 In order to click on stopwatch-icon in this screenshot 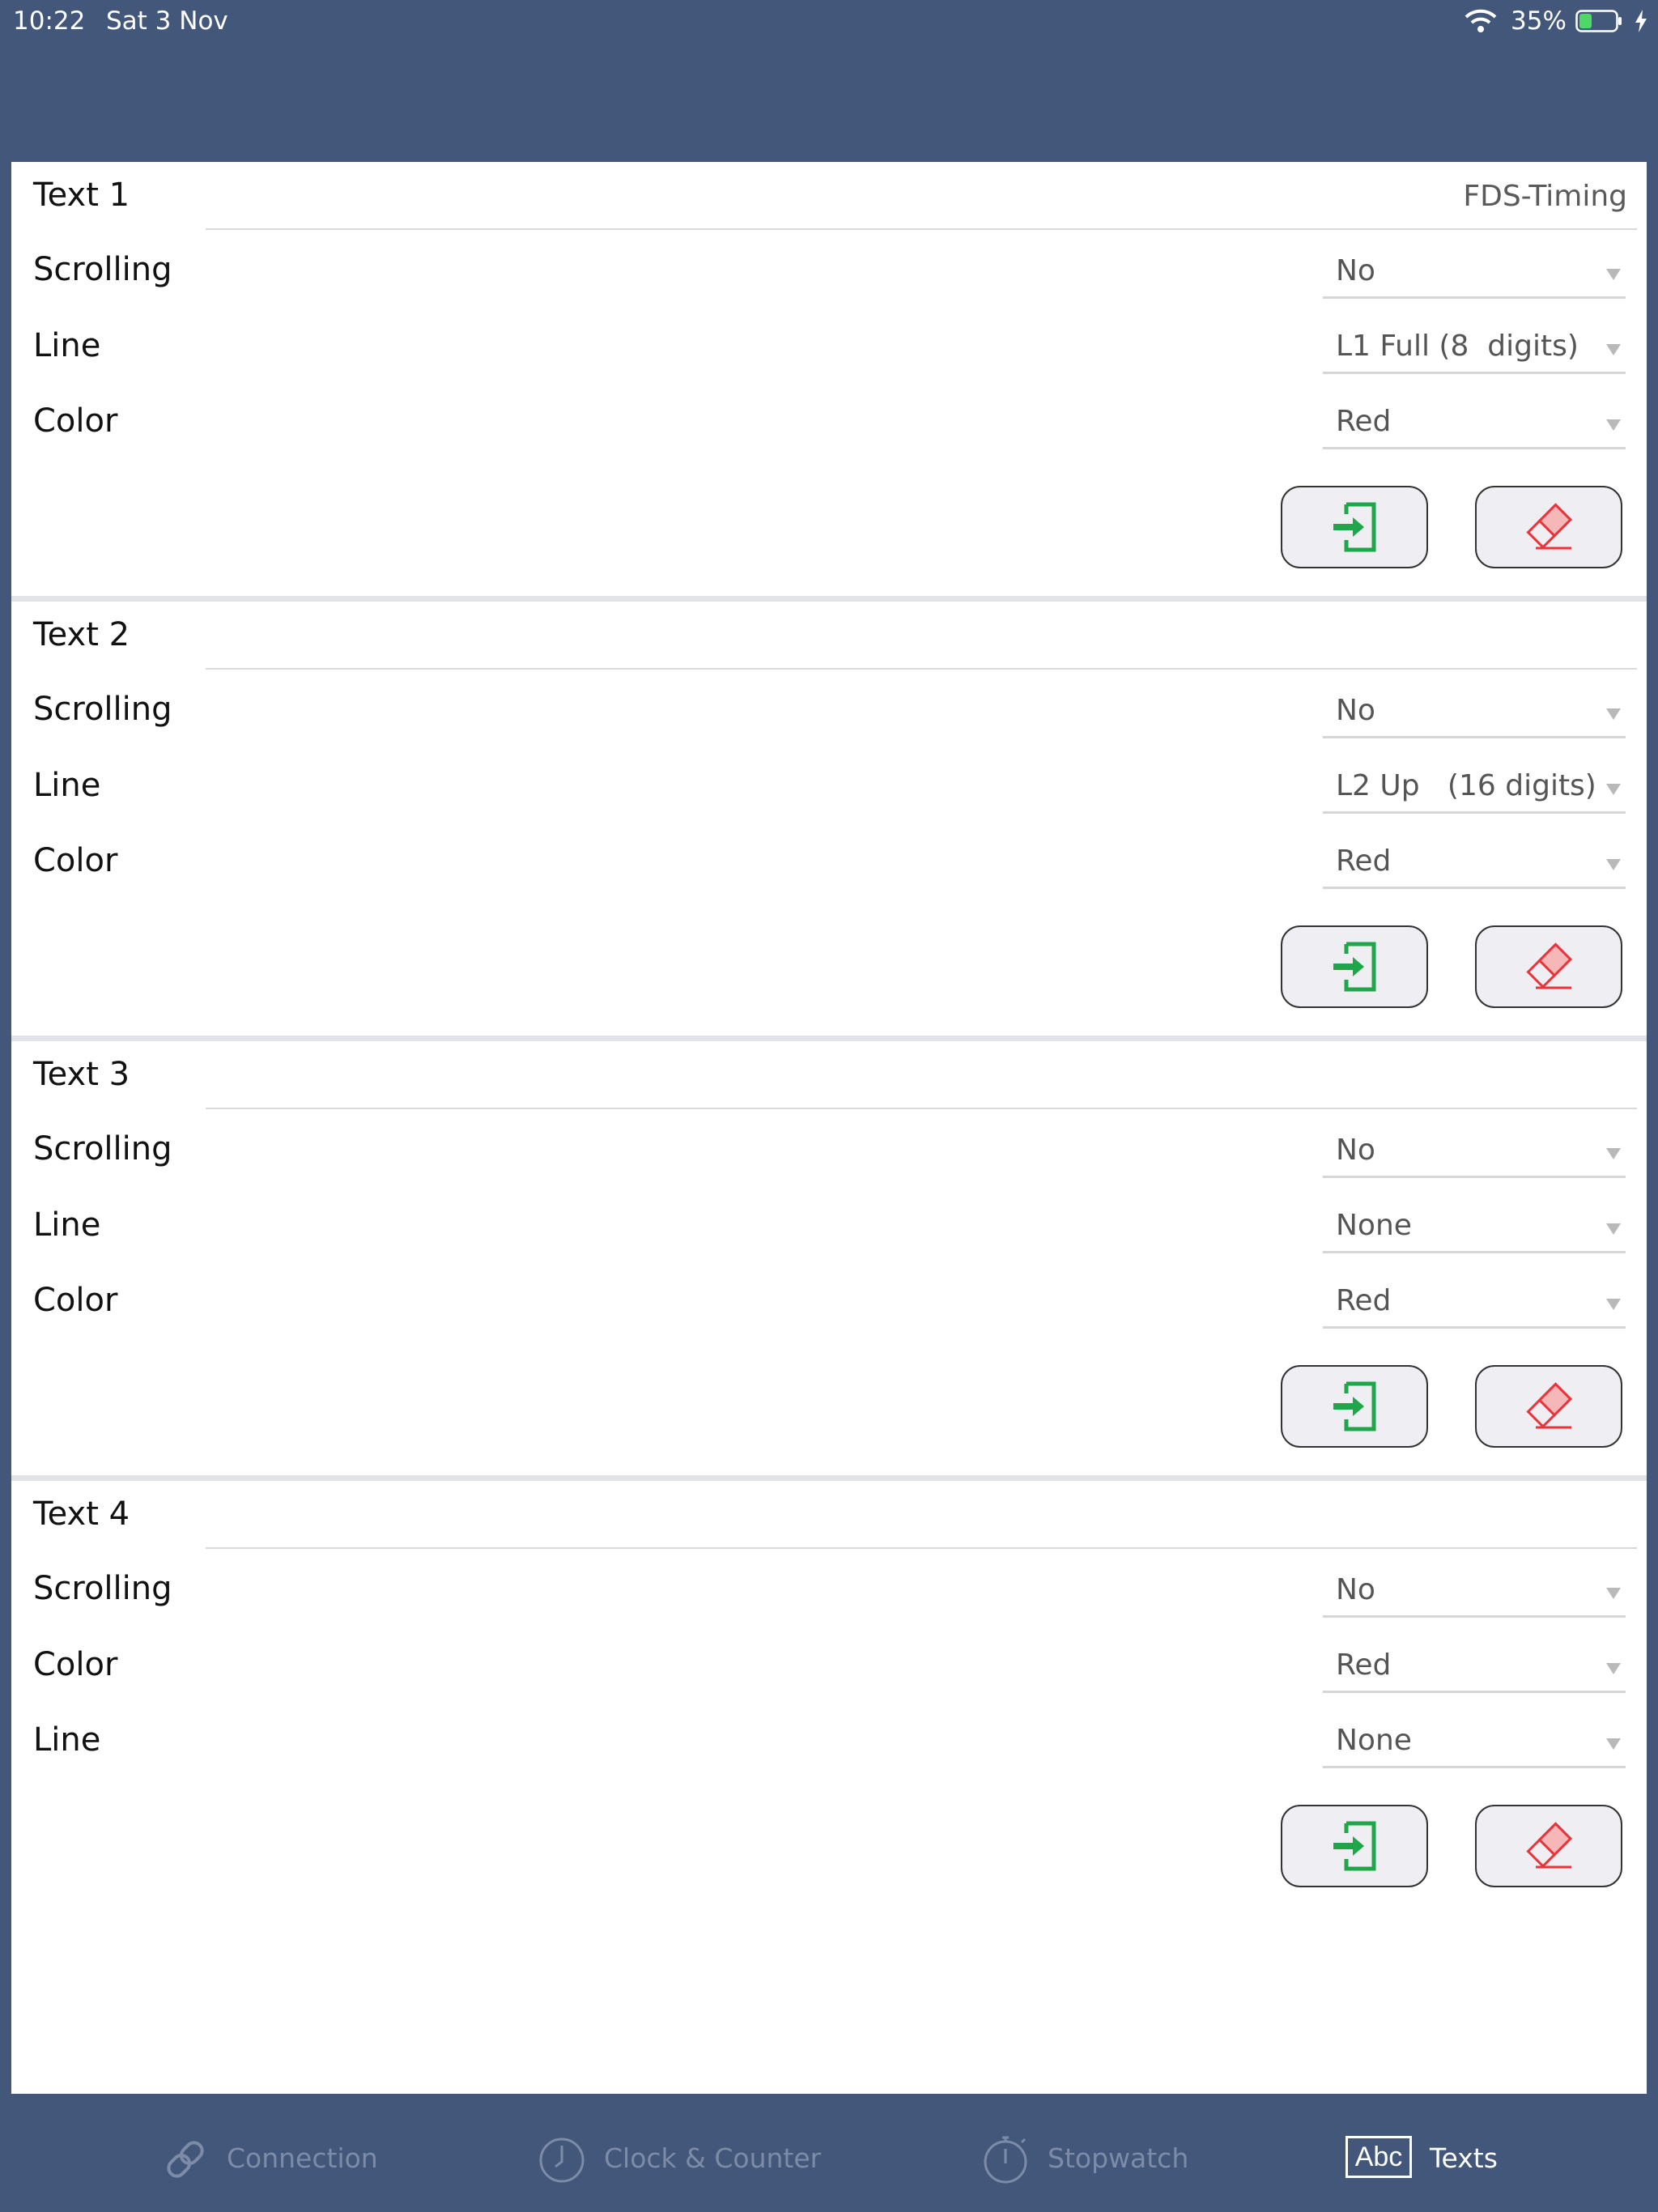, I will do `click(1005, 2160)`.